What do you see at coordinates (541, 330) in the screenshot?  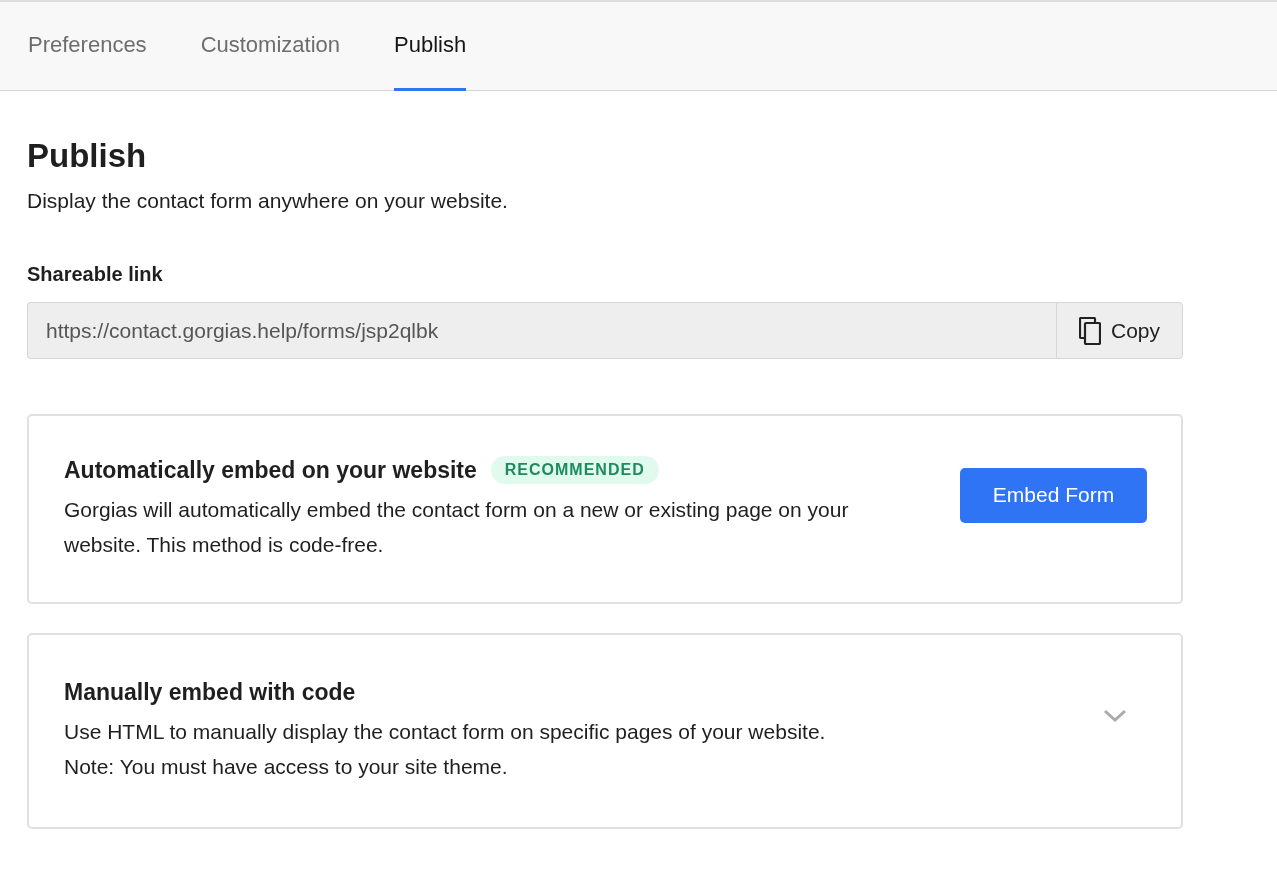 I see `link-field: https://contact.gorgias.help/forms/jsp2qlbk` at bounding box center [541, 330].